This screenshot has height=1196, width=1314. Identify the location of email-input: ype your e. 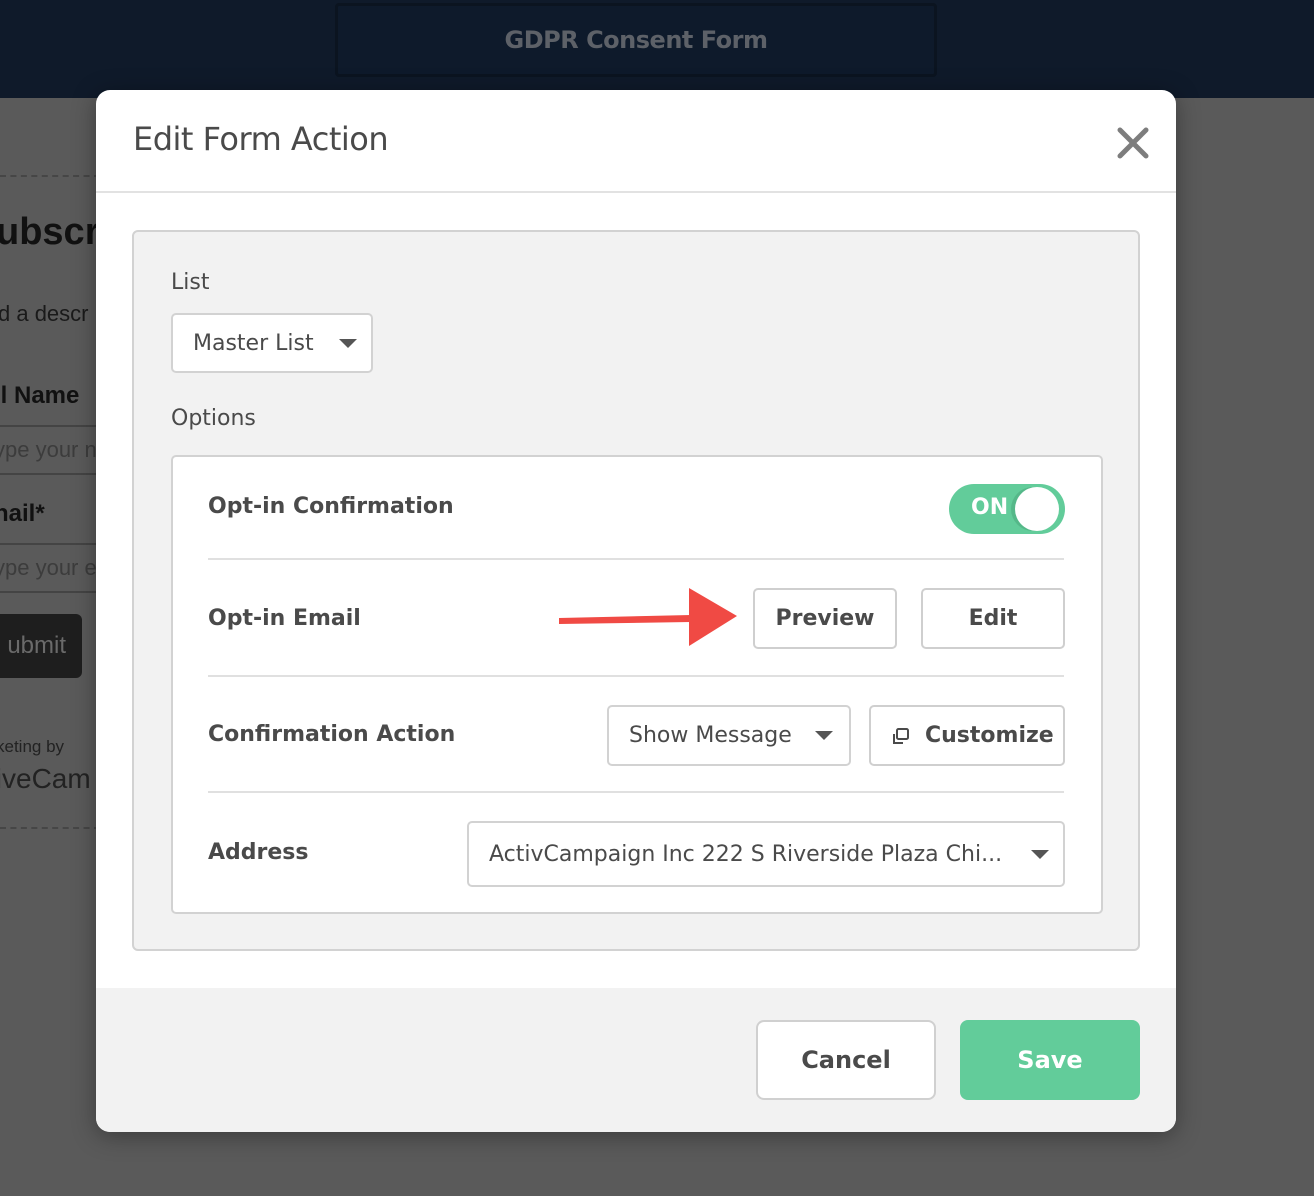
(52, 568).